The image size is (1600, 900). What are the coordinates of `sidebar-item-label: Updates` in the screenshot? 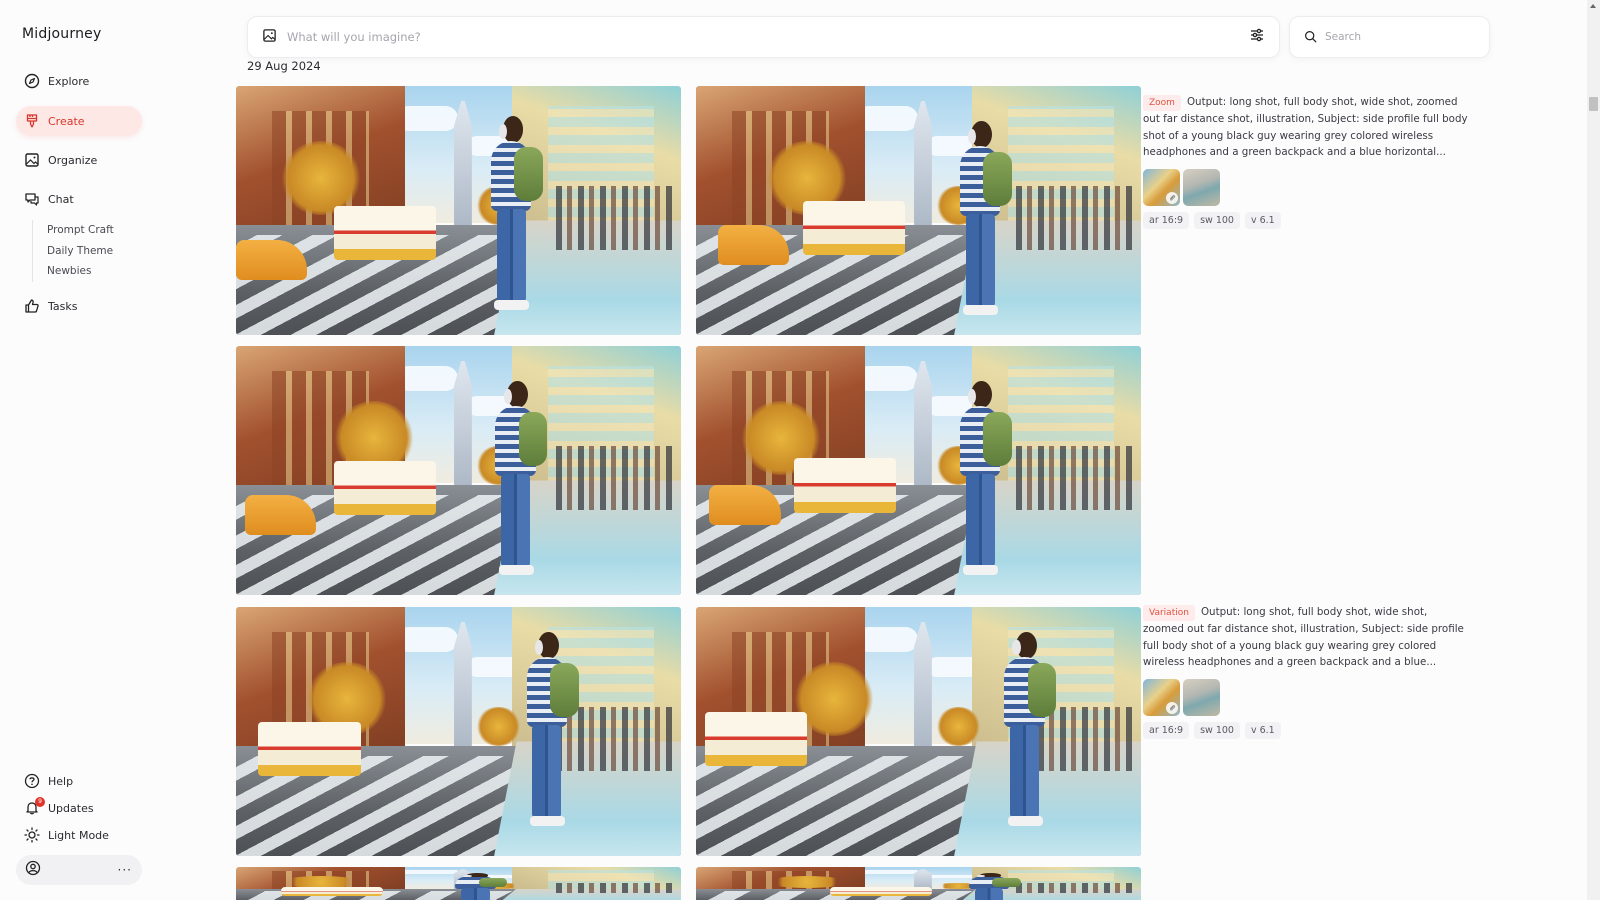 It's located at (71, 808).